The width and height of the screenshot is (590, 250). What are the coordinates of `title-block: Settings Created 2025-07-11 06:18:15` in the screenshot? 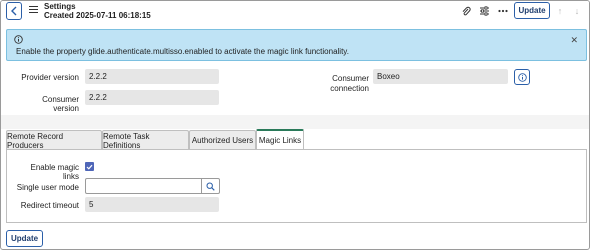 It's located at (97, 11).